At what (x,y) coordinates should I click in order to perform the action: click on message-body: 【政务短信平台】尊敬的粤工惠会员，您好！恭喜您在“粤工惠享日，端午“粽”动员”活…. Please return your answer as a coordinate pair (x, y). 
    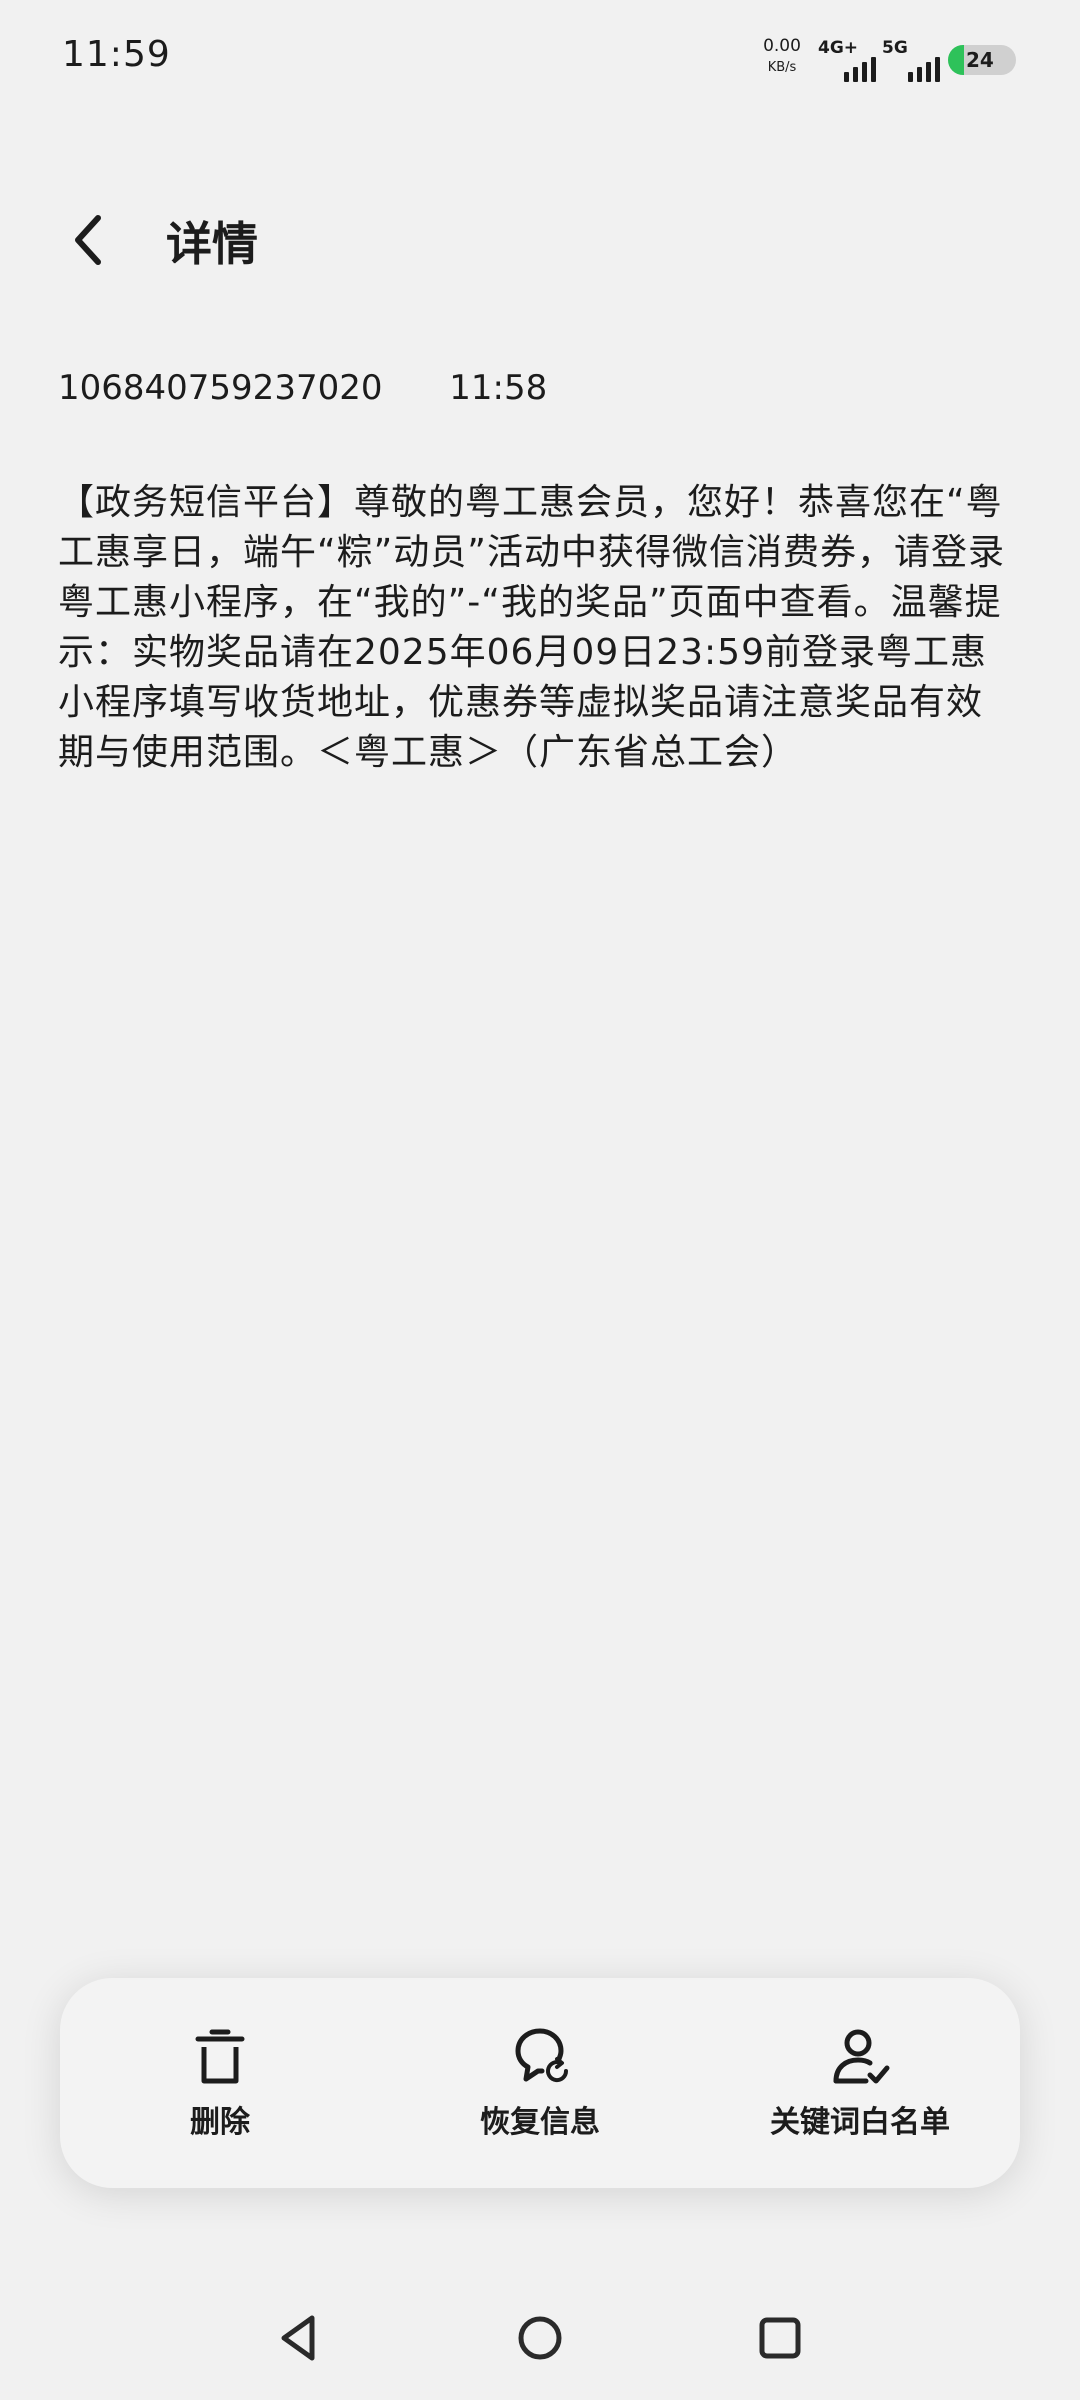
    Looking at the image, I should click on (531, 627).